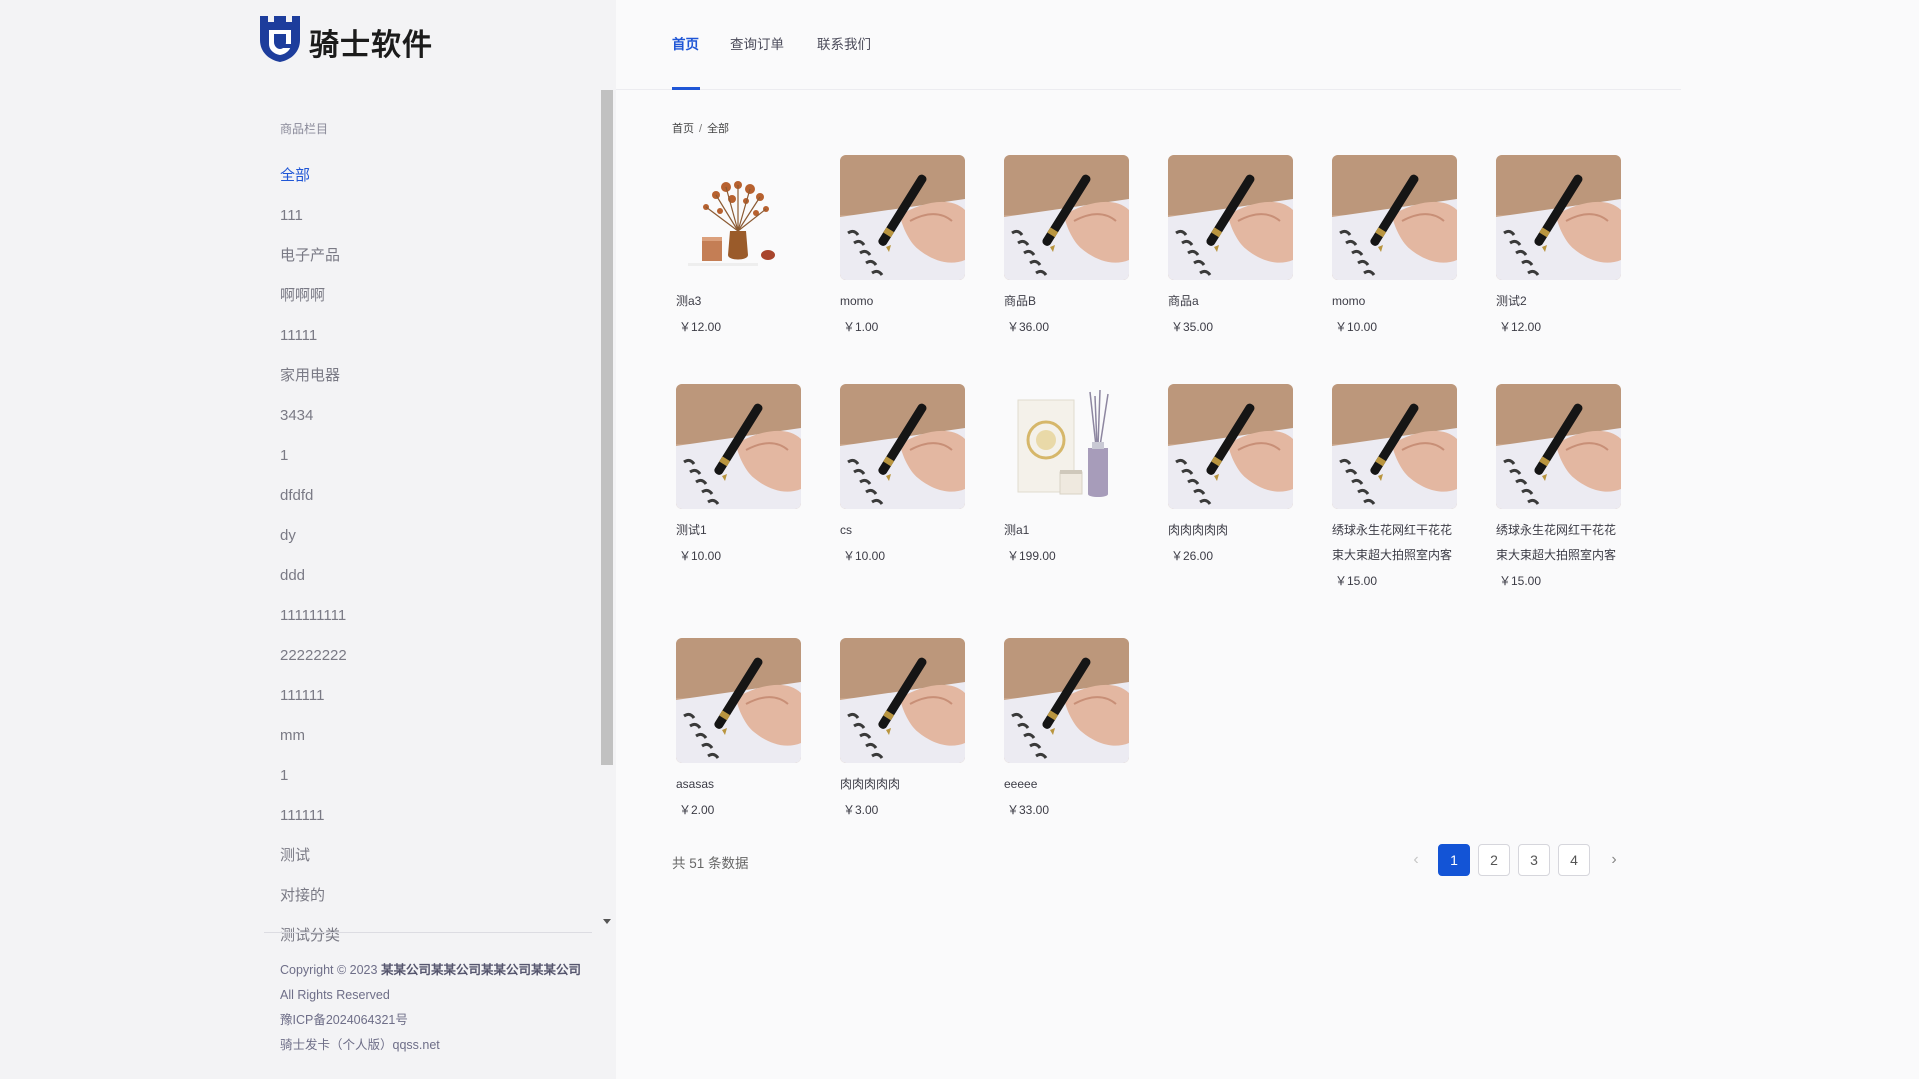 This screenshot has height=1079, width=1919. I want to click on category-item: 111, so click(313, 218).